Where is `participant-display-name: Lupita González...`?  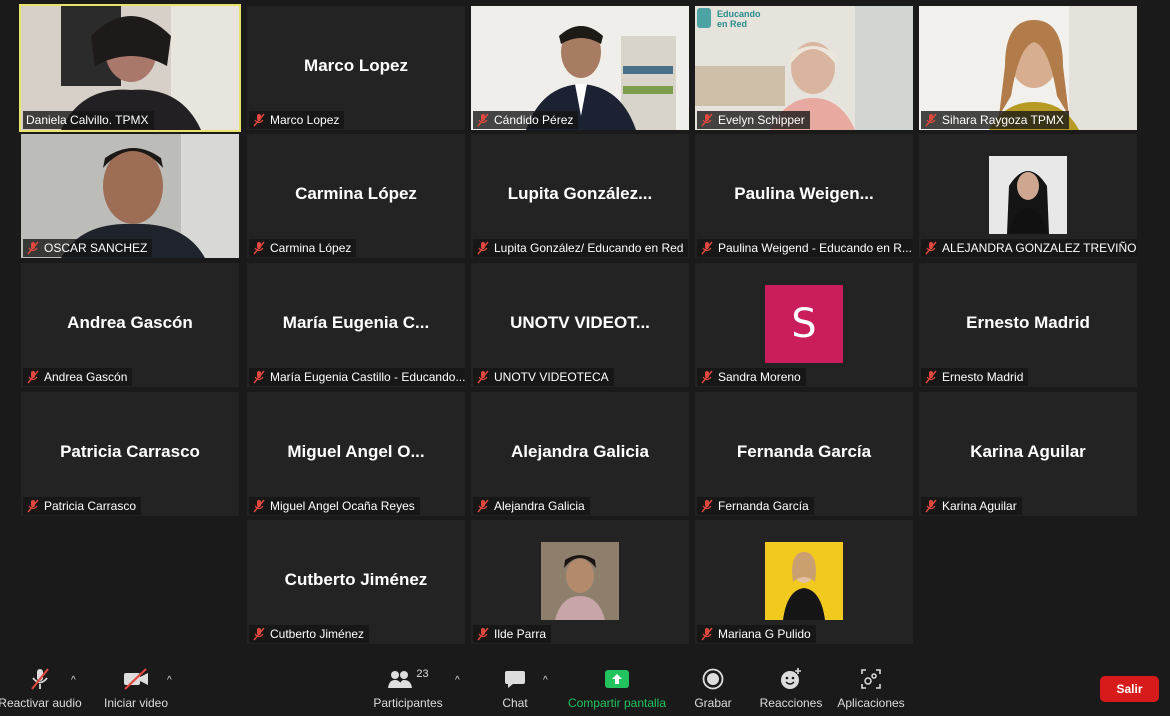
participant-display-name: Lupita González... is located at coordinates (580, 193).